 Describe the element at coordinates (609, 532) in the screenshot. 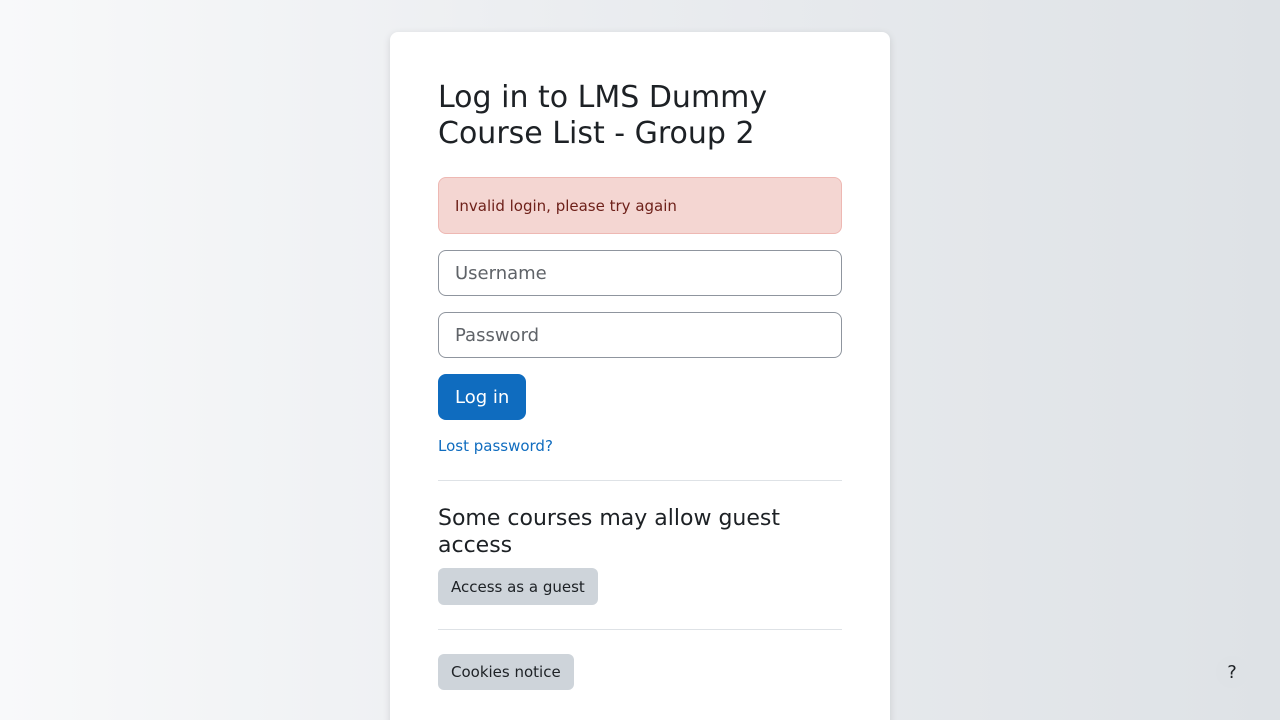

I see `guest-access-heading: Some courses may allow guest access` at that location.